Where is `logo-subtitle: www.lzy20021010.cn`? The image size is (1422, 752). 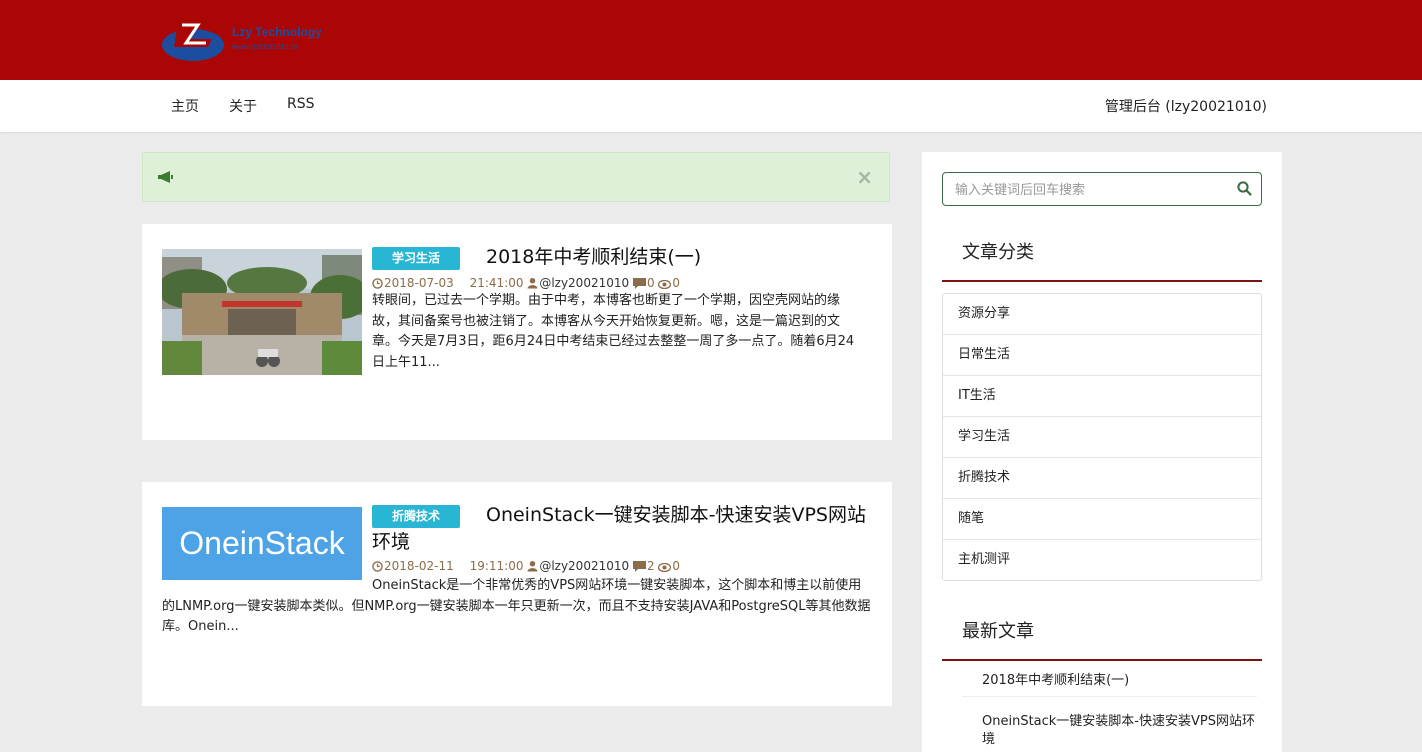
logo-subtitle: www.lzy20021010.cn is located at coordinates (265, 47).